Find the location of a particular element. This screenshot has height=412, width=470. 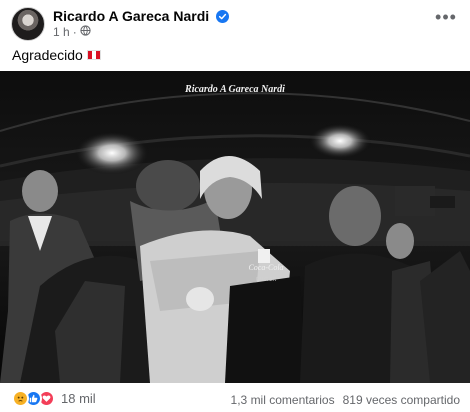

shares-count-link: 819 veces compartido is located at coordinates (401, 400).